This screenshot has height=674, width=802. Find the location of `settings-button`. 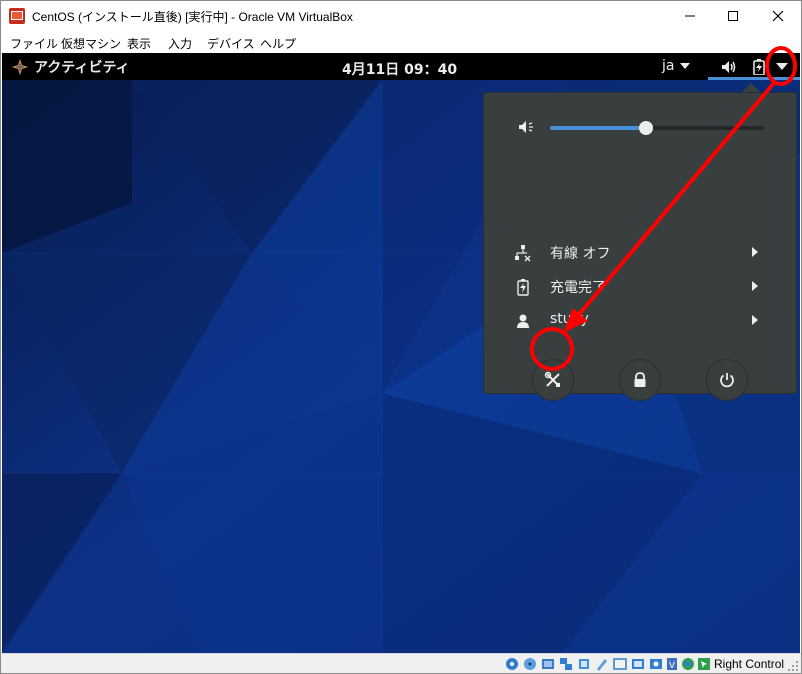

settings-button is located at coordinates (553, 380).